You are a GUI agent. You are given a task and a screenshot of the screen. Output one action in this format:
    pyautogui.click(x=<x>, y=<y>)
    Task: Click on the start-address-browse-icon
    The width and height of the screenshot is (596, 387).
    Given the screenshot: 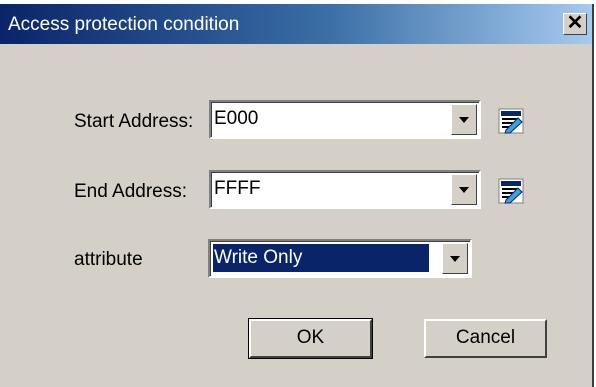 What is the action you would take?
    pyautogui.click(x=511, y=121)
    